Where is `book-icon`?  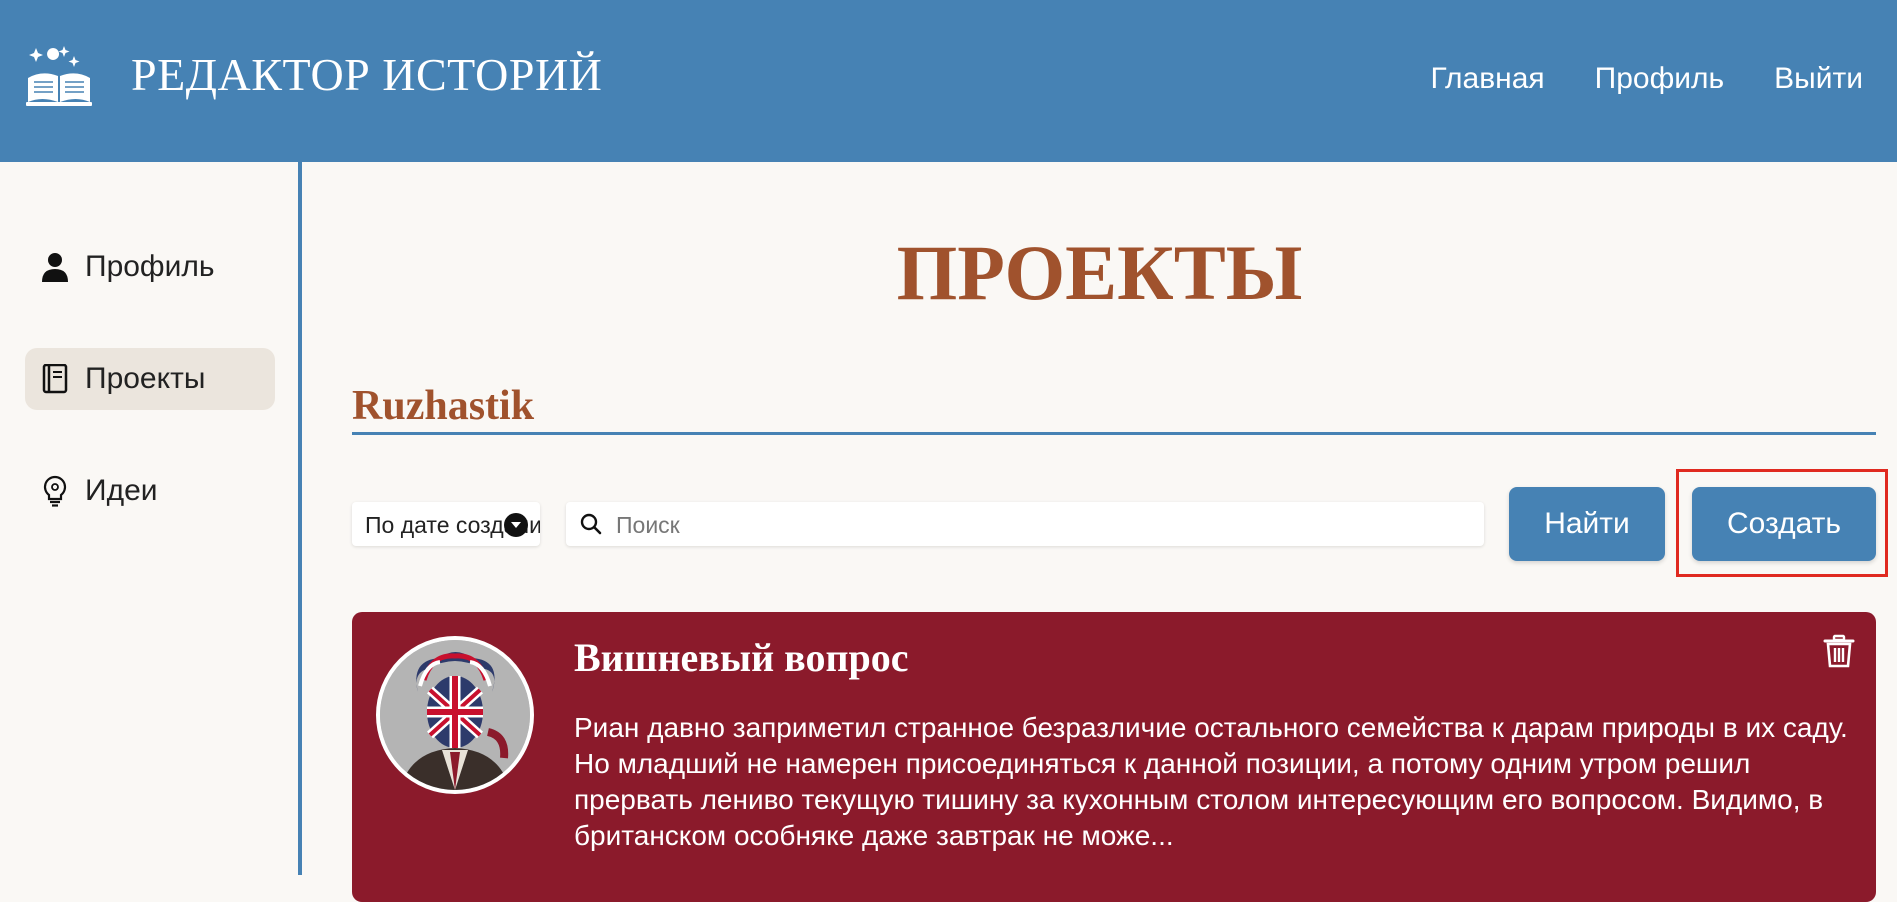
book-icon is located at coordinates (55, 379).